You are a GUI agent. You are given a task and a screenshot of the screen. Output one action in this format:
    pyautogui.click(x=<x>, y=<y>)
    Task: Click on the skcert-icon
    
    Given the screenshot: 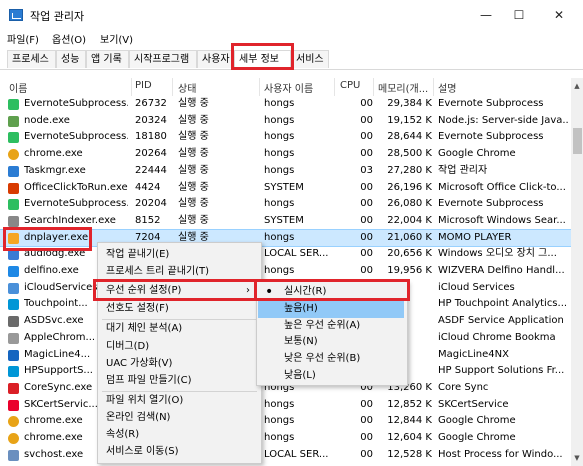 What is the action you would take?
    pyautogui.click(x=13, y=405)
    